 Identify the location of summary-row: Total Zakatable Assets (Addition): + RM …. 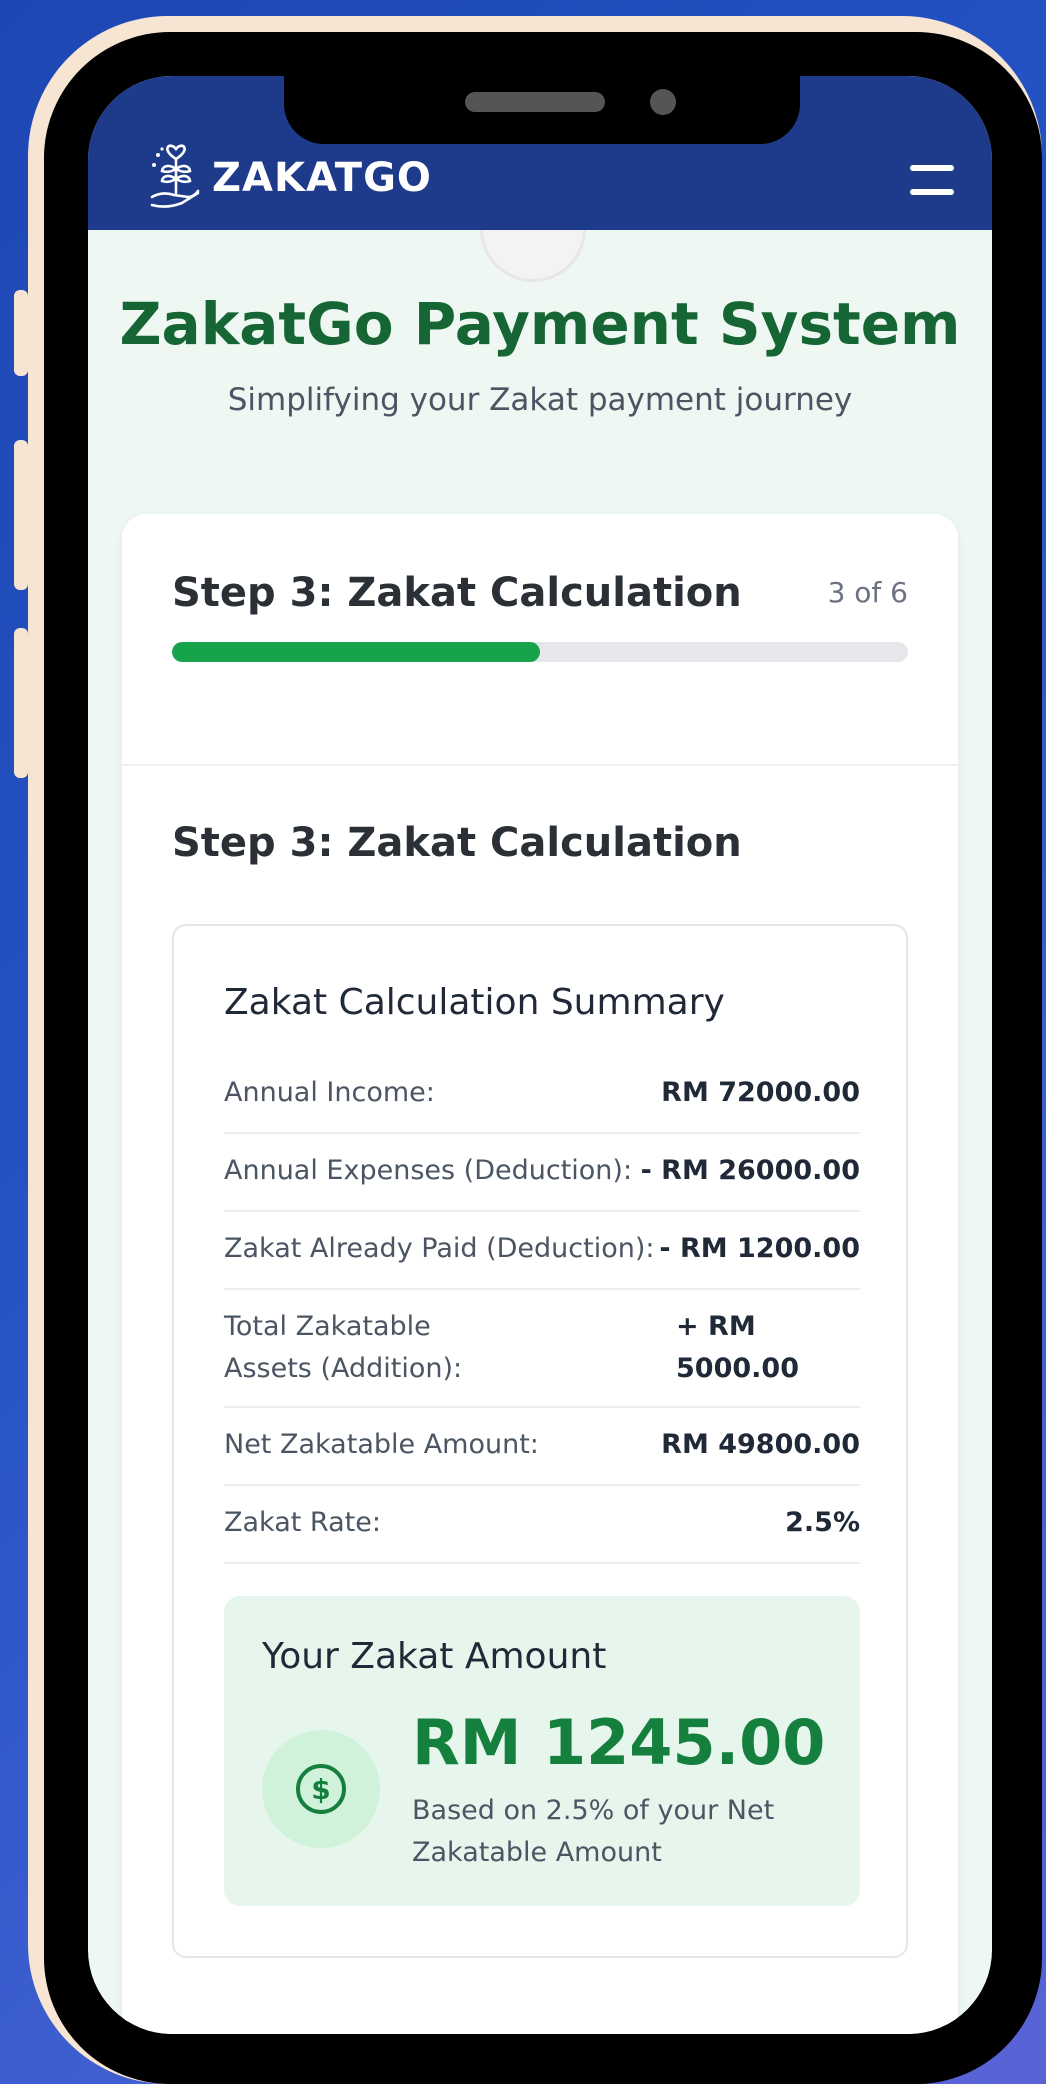
(542, 1349).